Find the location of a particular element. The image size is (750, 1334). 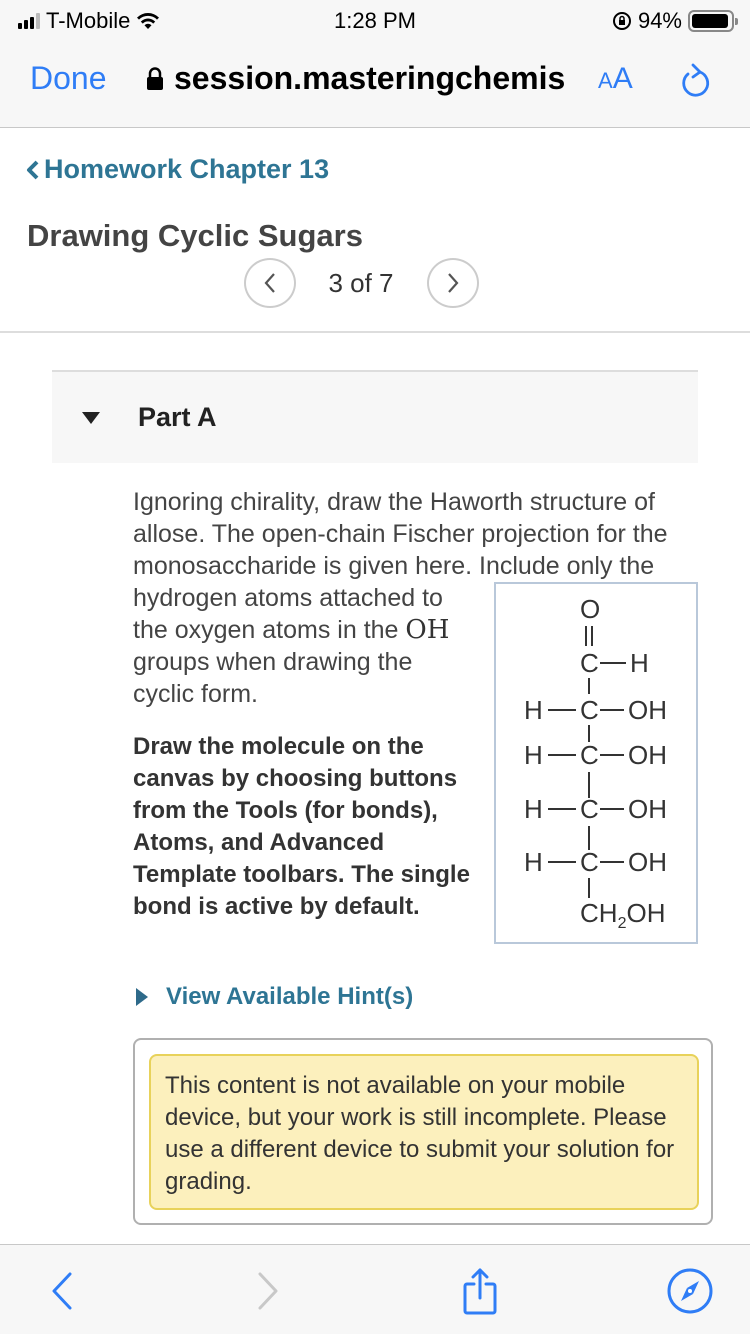

caret-down-icon is located at coordinates (91, 418).